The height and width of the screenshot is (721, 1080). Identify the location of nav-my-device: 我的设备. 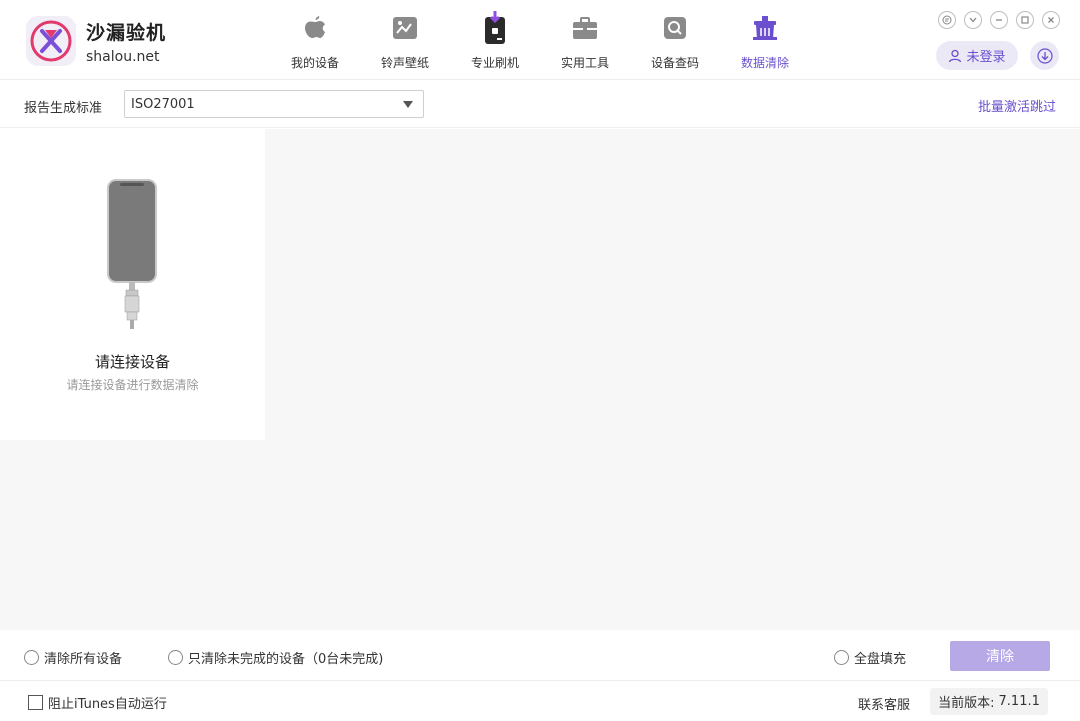
(315, 40).